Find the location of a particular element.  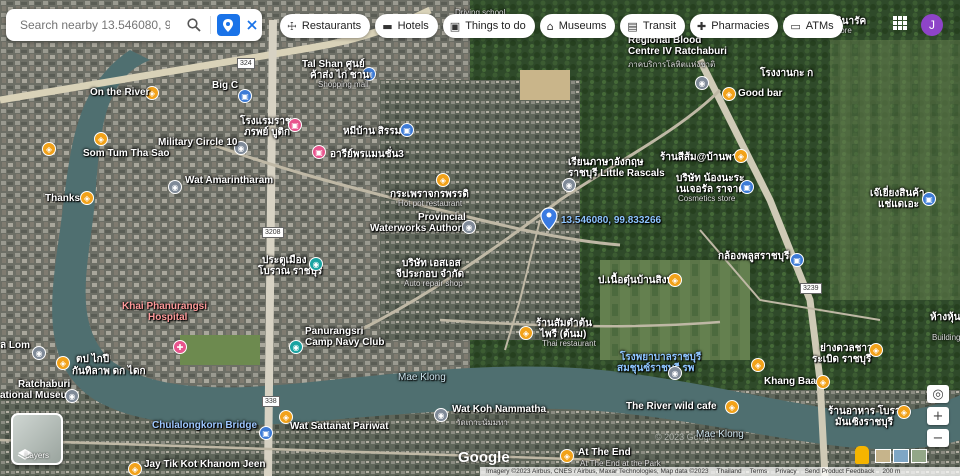

landmark-pin-icon: ◉ is located at coordinates (316, 264).